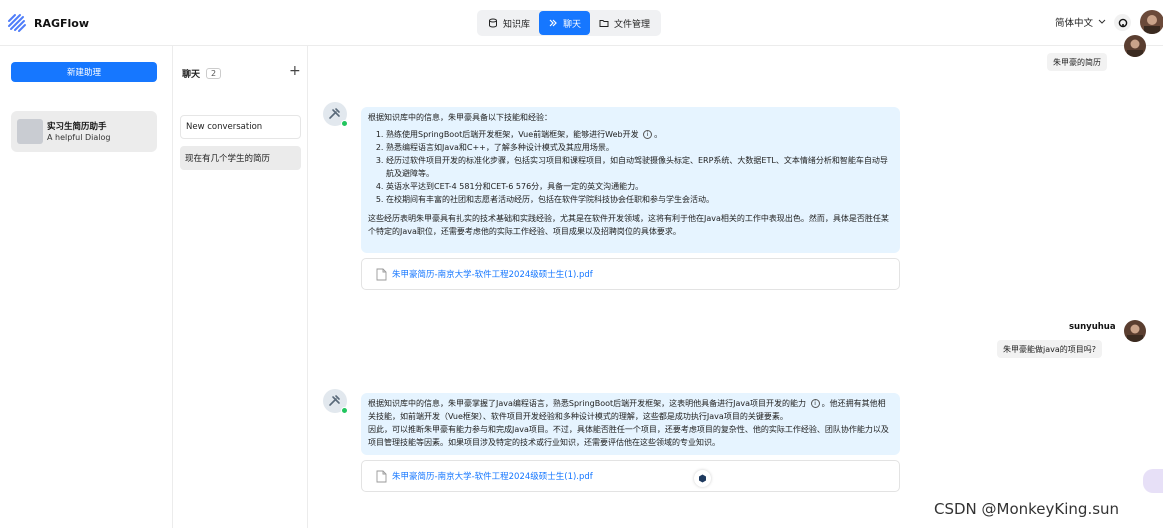 This screenshot has height=528, width=1163. What do you see at coordinates (17, 23) in the screenshot?
I see `ragflow-logo-icon` at bounding box center [17, 23].